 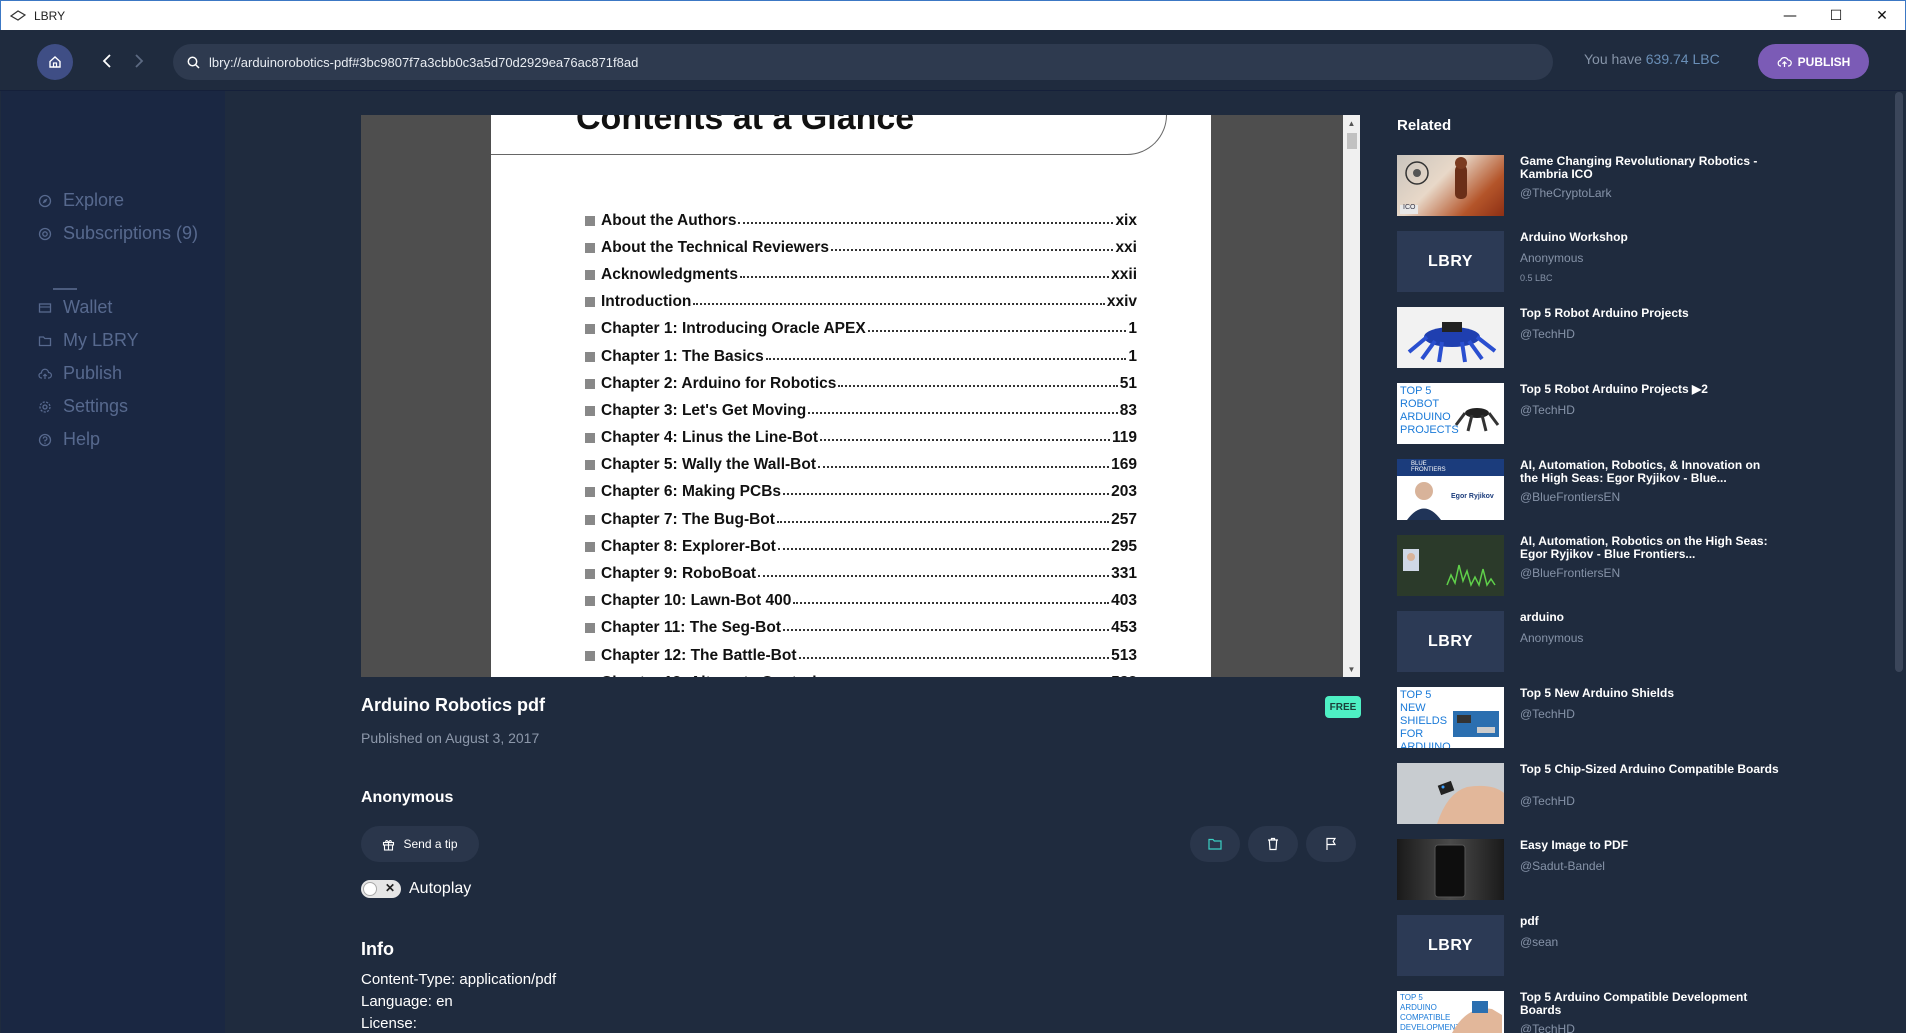 I want to click on toc-page: 83, so click(x=1128, y=410).